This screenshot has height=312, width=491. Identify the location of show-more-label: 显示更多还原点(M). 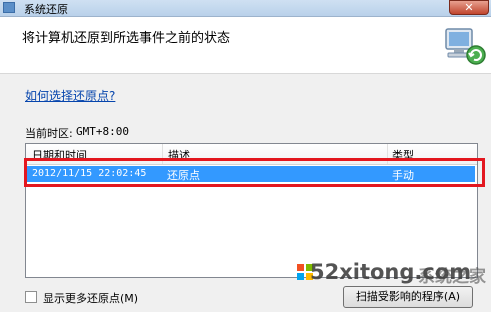
(90, 298).